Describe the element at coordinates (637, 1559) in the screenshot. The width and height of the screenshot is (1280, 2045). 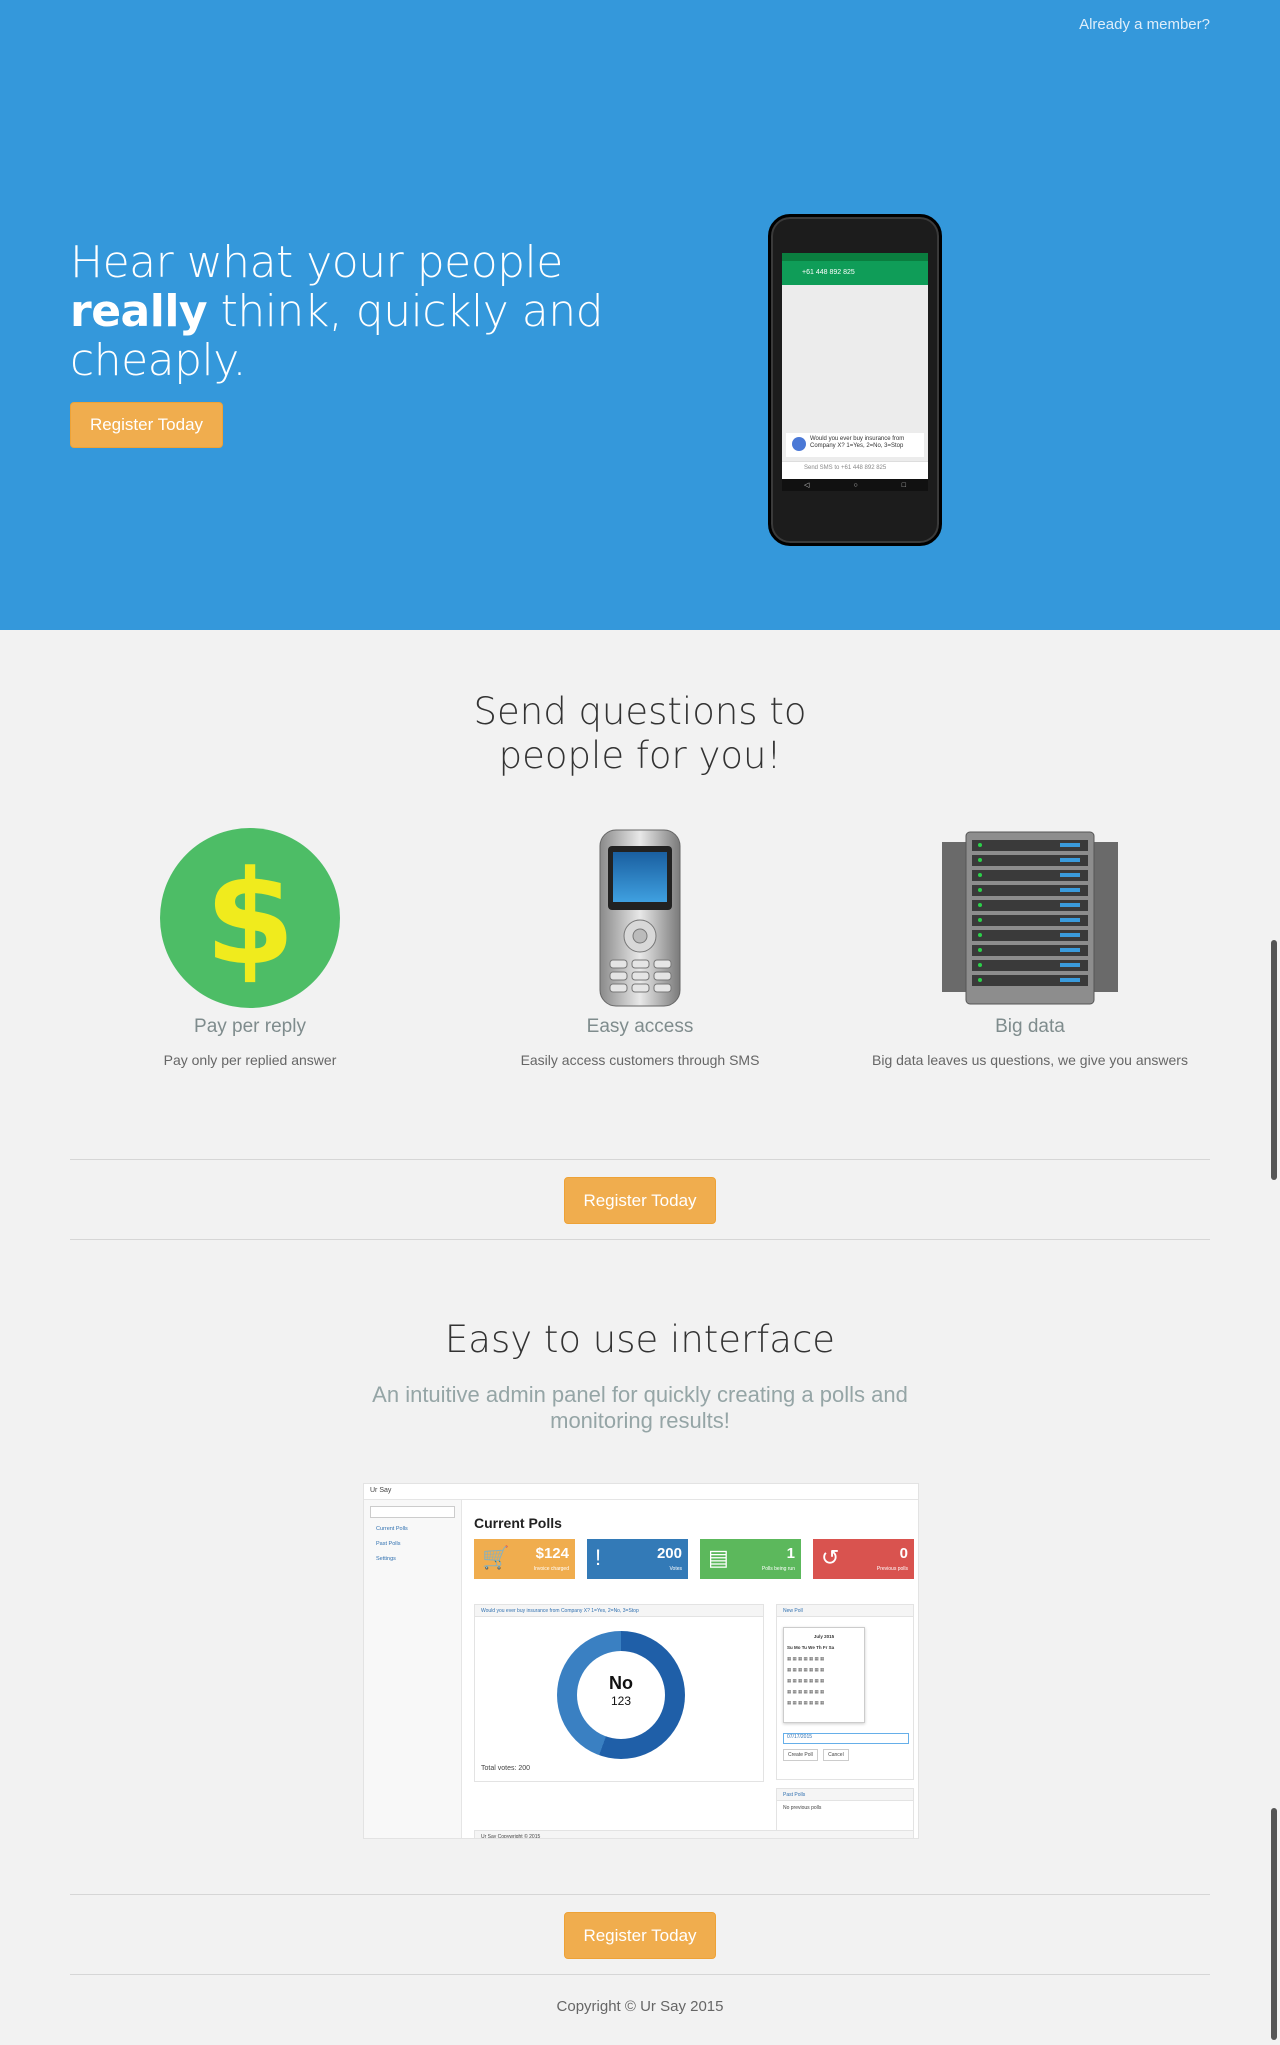
I see `stat-tile-votes: ! 200 Votes` at that location.